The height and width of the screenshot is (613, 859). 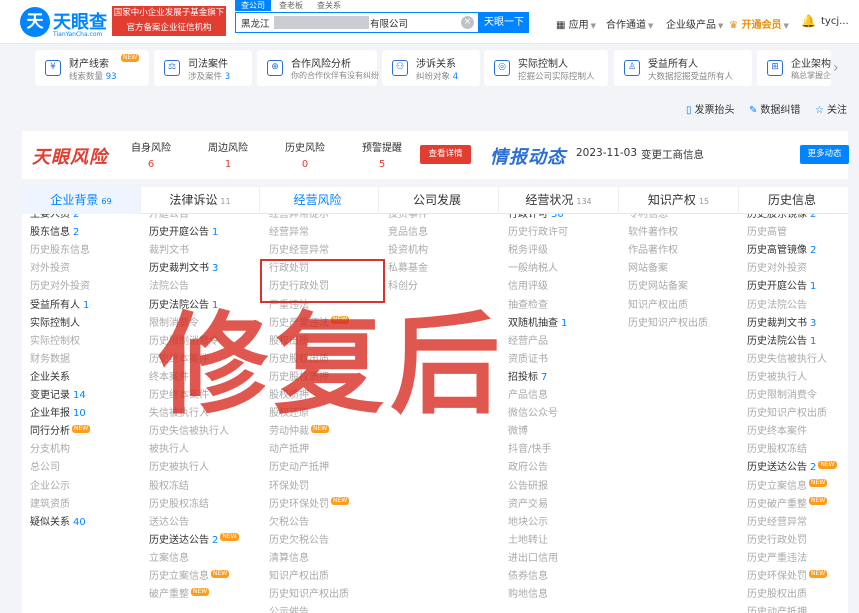 I want to click on dimension-item: 被执行人, so click(x=169, y=447).